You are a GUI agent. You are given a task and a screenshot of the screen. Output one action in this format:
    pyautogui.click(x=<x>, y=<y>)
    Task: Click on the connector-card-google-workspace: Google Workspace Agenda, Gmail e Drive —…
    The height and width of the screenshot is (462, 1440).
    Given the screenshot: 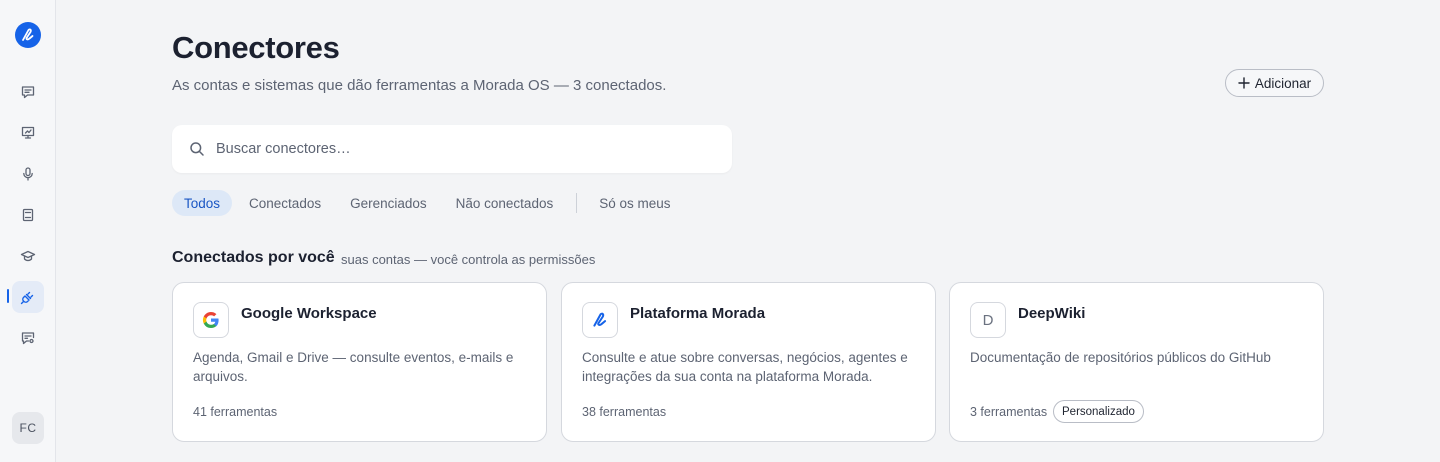 What is the action you would take?
    pyautogui.click(x=359, y=362)
    